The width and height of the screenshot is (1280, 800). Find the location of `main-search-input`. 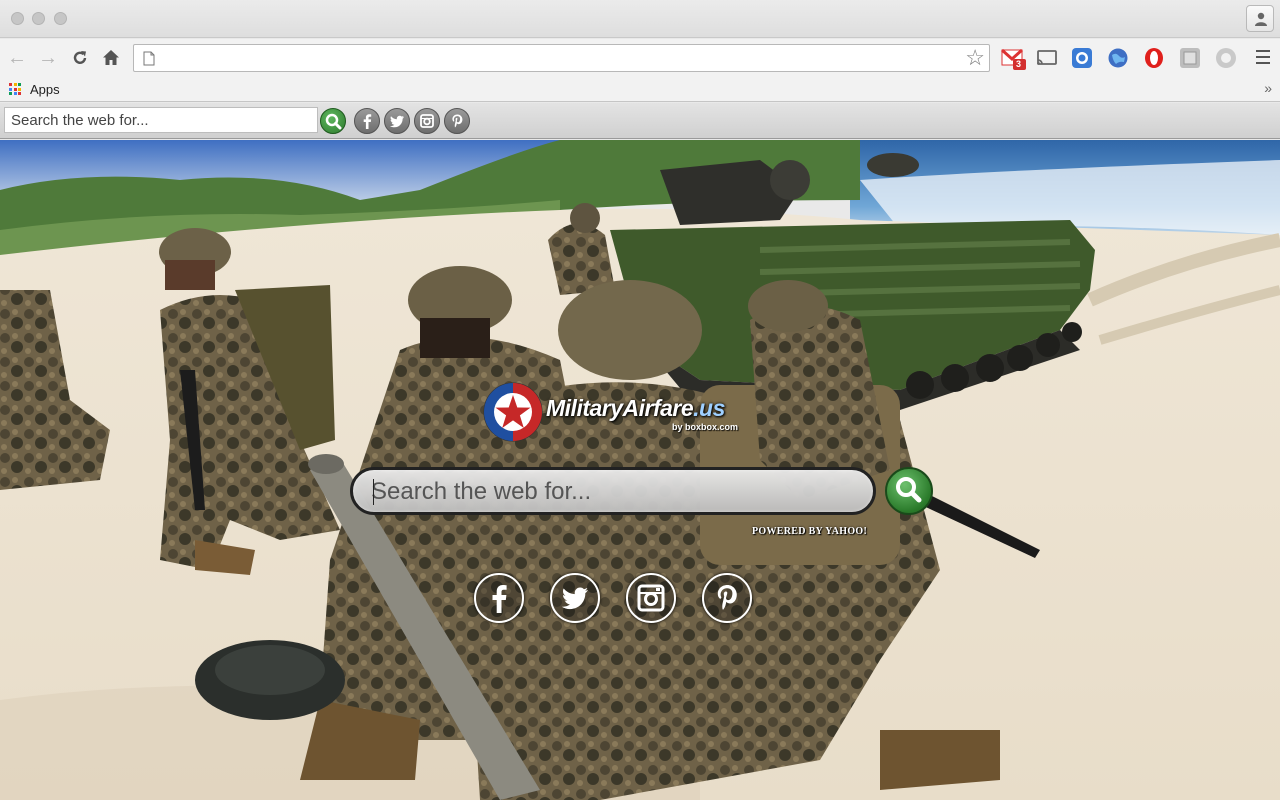

main-search-input is located at coordinates (611, 492).